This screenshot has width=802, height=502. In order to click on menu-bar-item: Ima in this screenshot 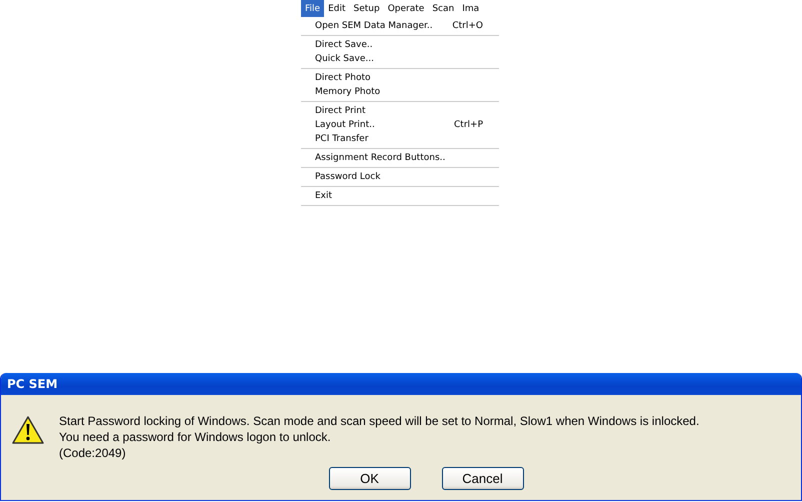, I will do `click(471, 8)`.